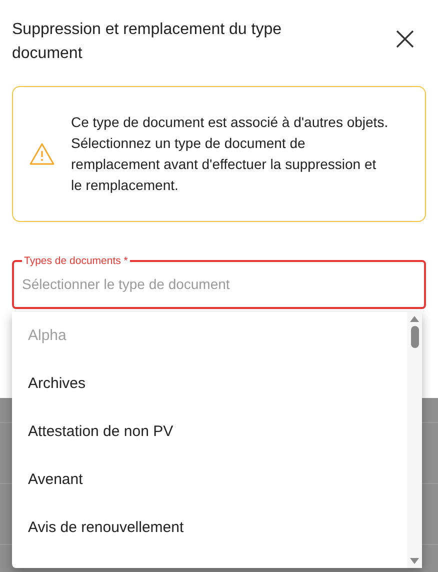 The height and width of the screenshot is (572, 438). What do you see at coordinates (147, 42) in the screenshot?
I see `dialog-title: Suppression et remplacement du type document` at bounding box center [147, 42].